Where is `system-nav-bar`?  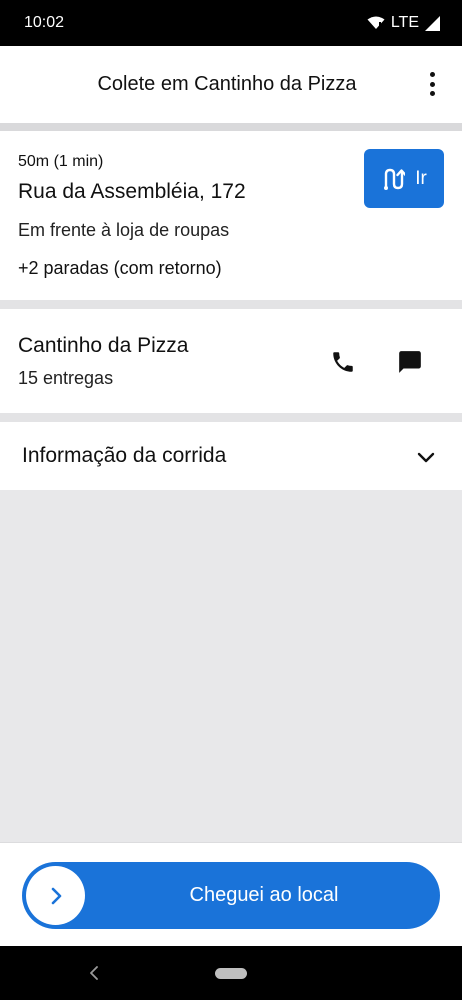 system-nav-bar is located at coordinates (231, 973).